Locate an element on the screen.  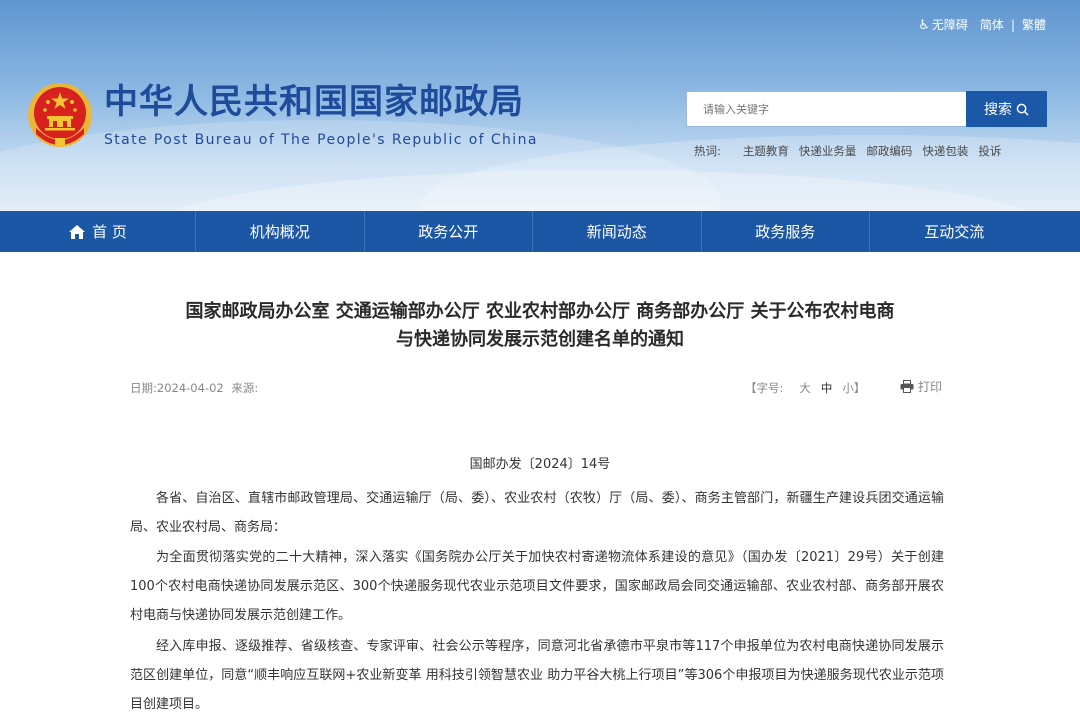
hotwords-label: 热词: is located at coordinates (707, 151).